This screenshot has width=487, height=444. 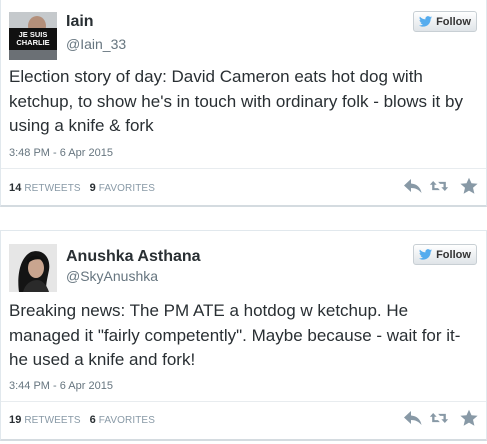 What do you see at coordinates (82, 188) in the screenshot?
I see `tweet-stats: 14 RETWEETS 9 FAVORITES` at bounding box center [82, 188].